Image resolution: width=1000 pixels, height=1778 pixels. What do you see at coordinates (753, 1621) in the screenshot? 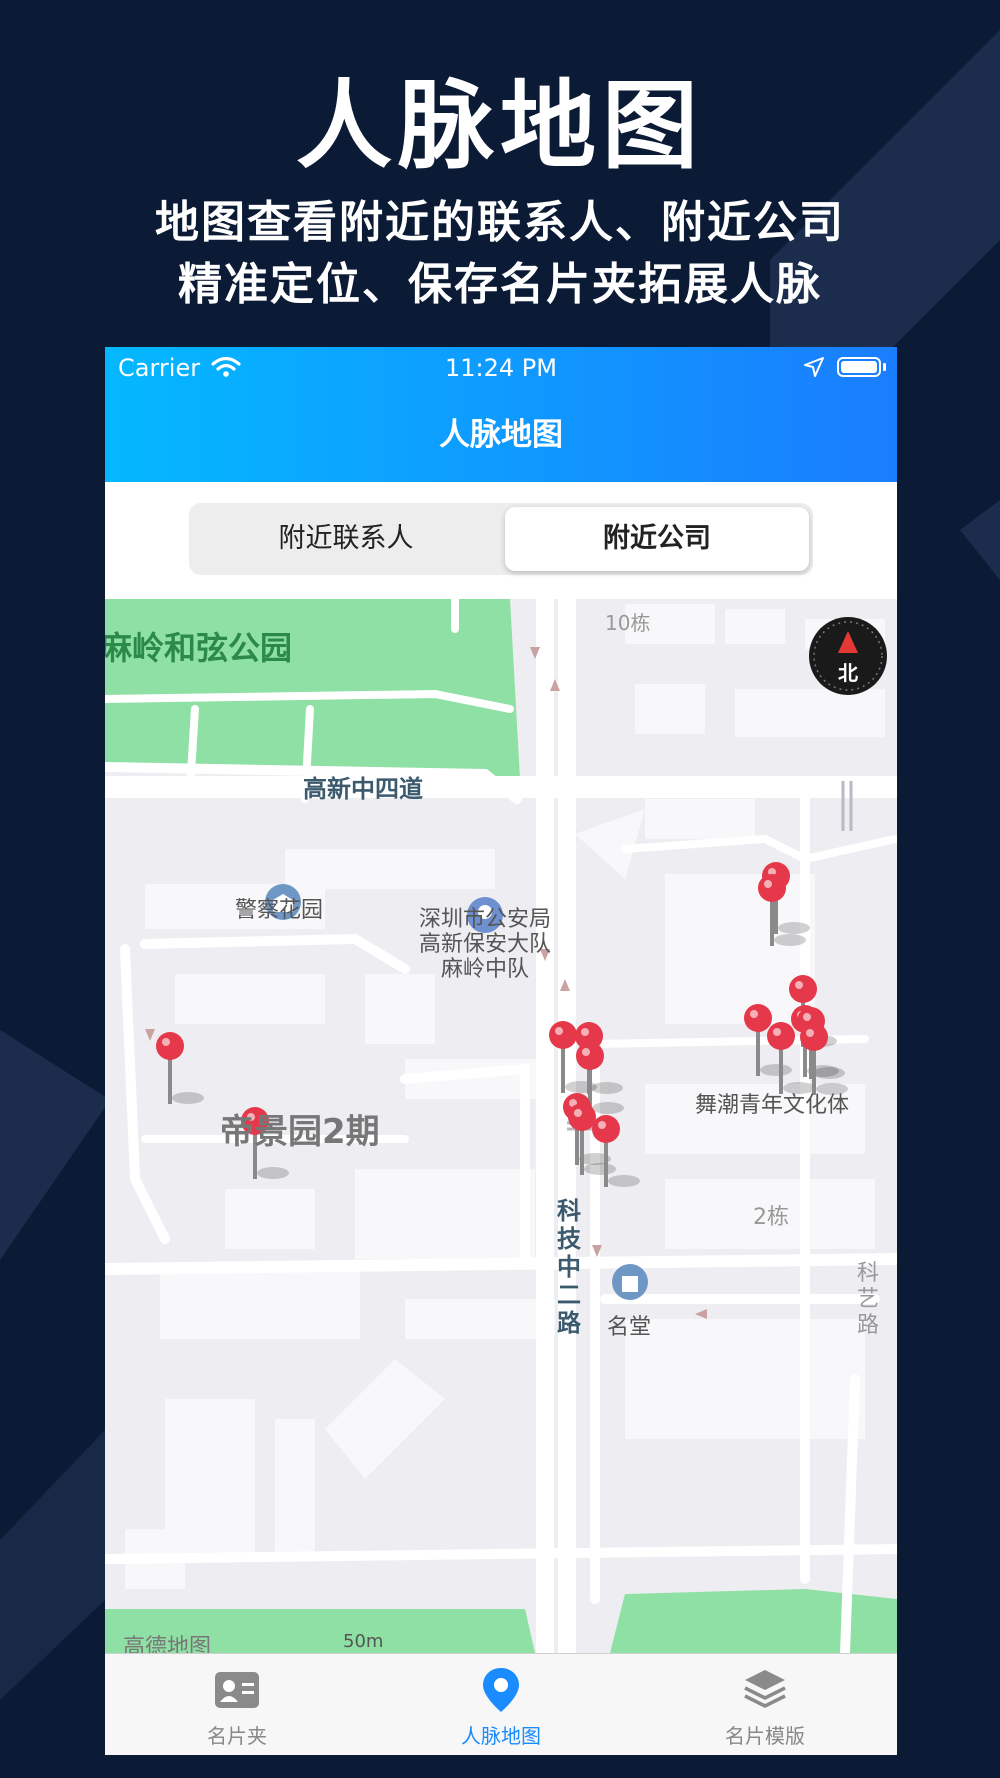
I see `park-area` at bounding box center [753, 1621].